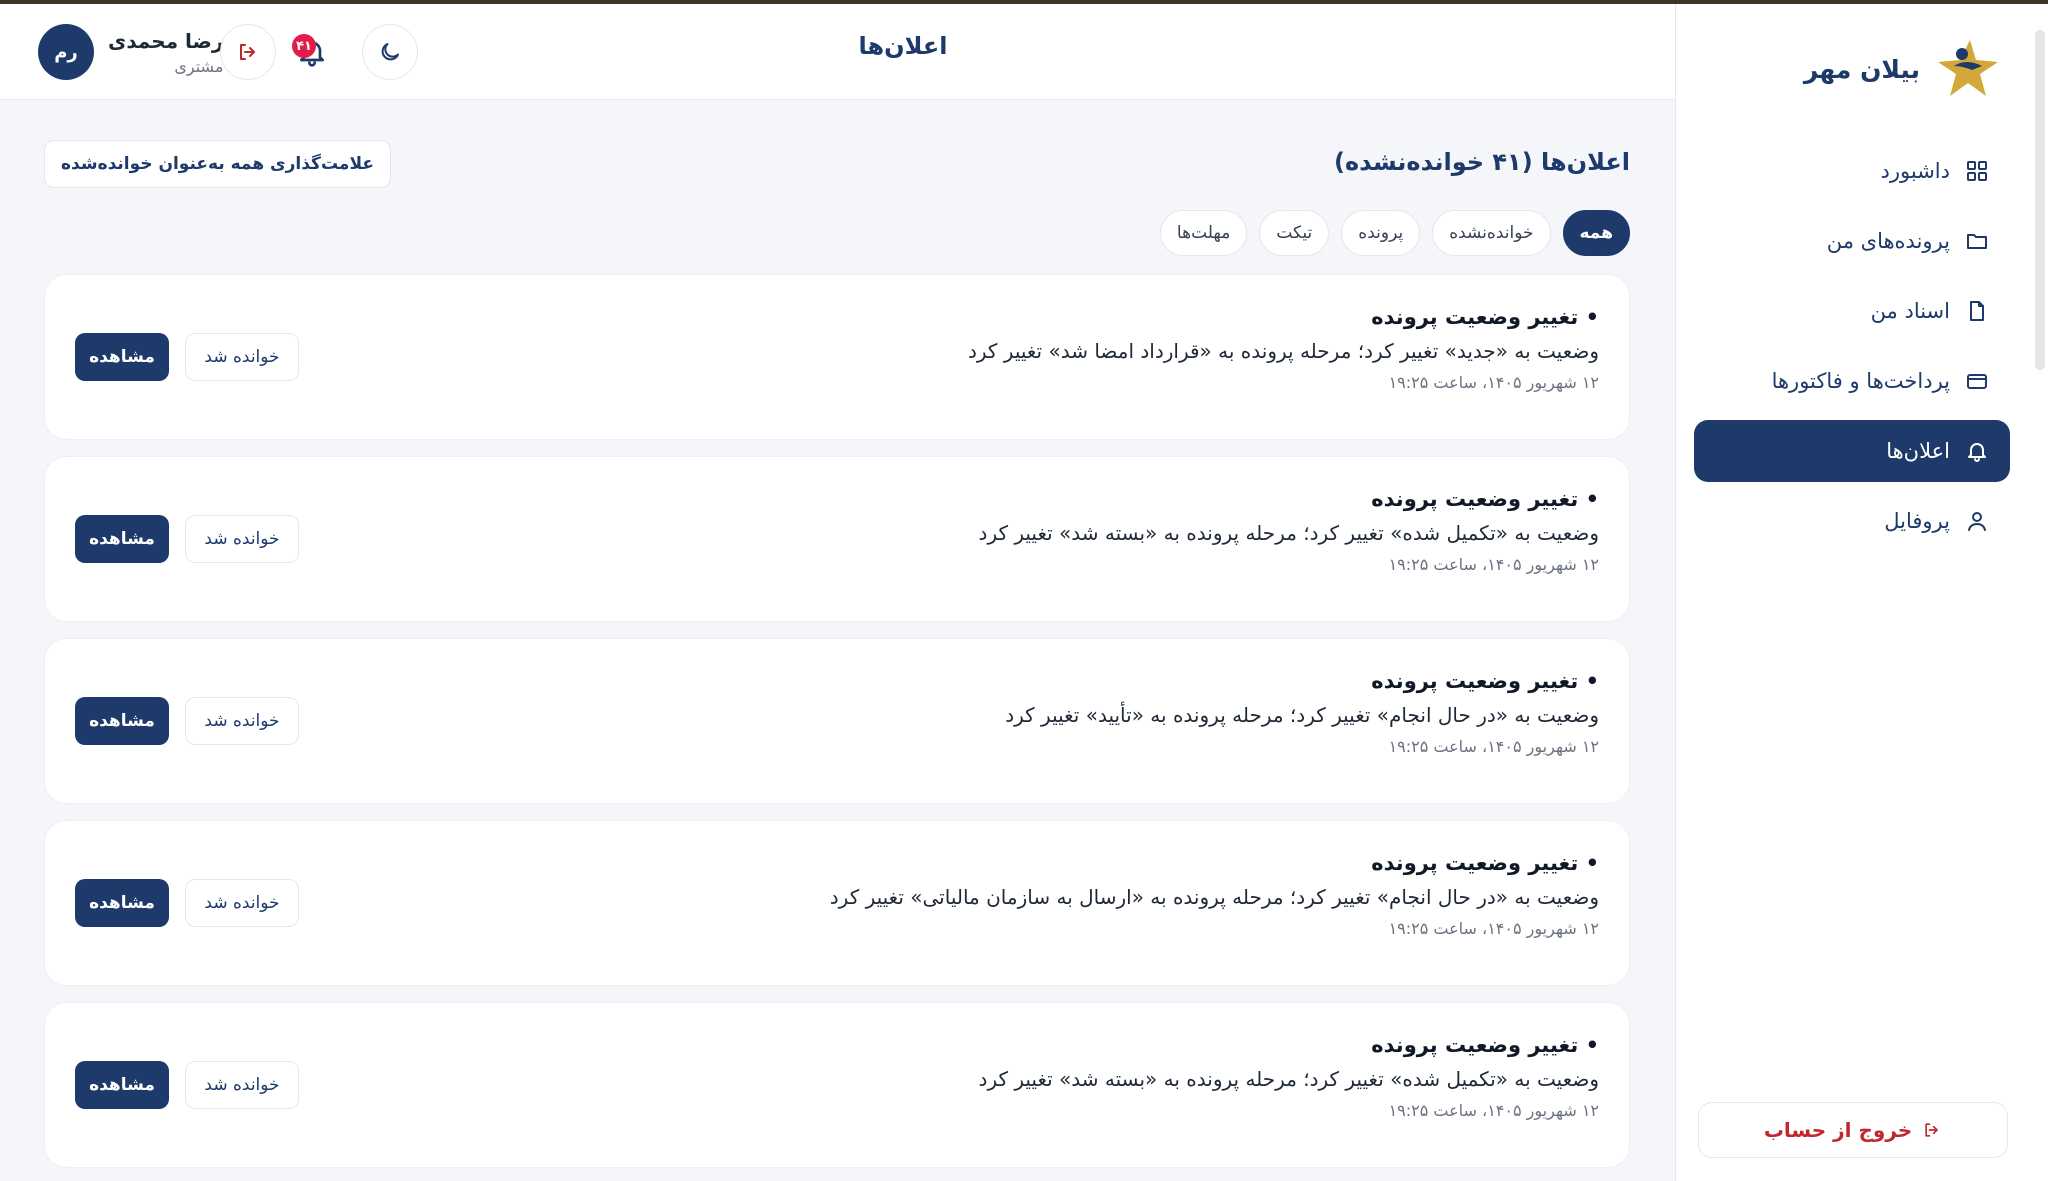  I want to click on sidebar-item-label: پرداخت‌ها و فاکتورها, so click(1860, 381).